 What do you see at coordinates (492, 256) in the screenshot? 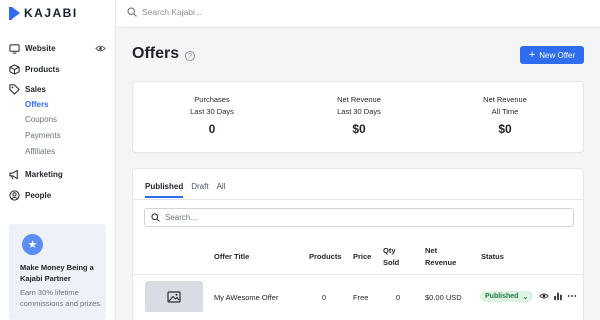
I see `column-header-status: Status` at bounding box center [492, 256].